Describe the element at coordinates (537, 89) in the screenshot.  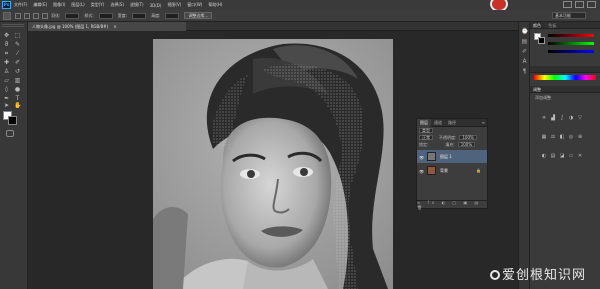
I see `tab-adjustments: 调整` at that location.